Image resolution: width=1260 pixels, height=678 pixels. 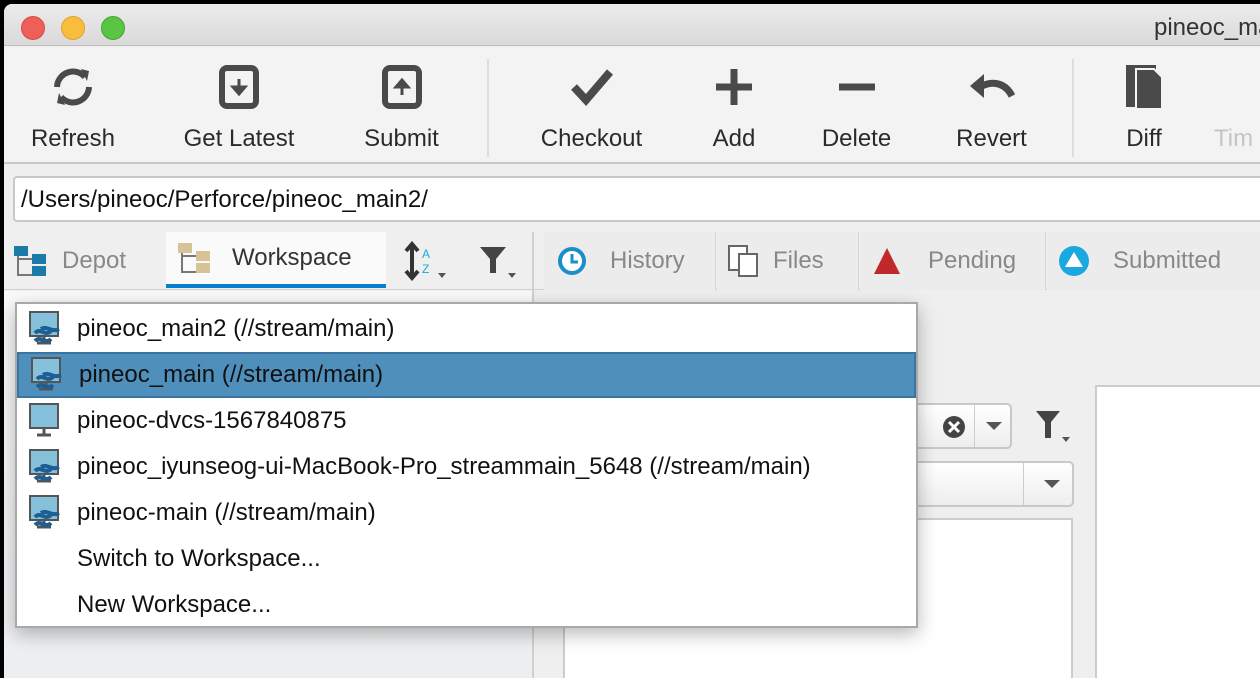 What do you see at coordinates (466, 513) in the screenshot?
I see `workspace-menu-item: pineoc-main (//stream/main)` at bounding box center [466, 513].